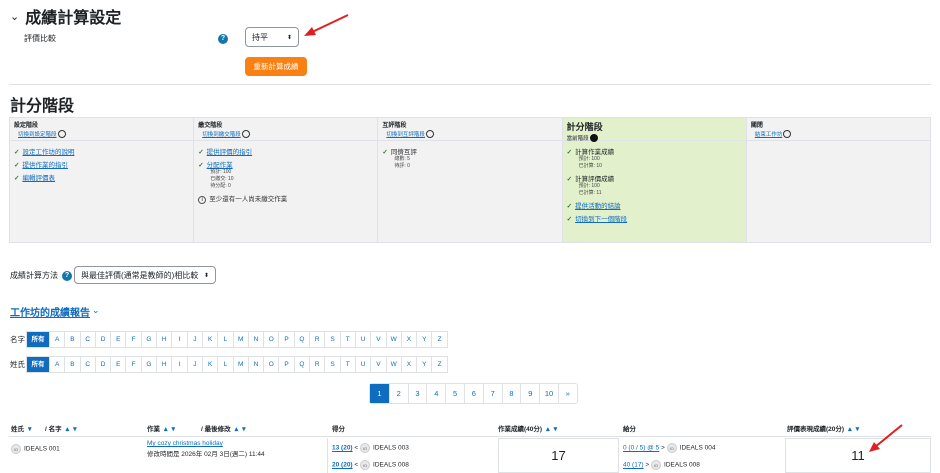  Describe the element at coordinates (56, 364) in the screenshot. I see `lastname-initial-a: A` at that location.